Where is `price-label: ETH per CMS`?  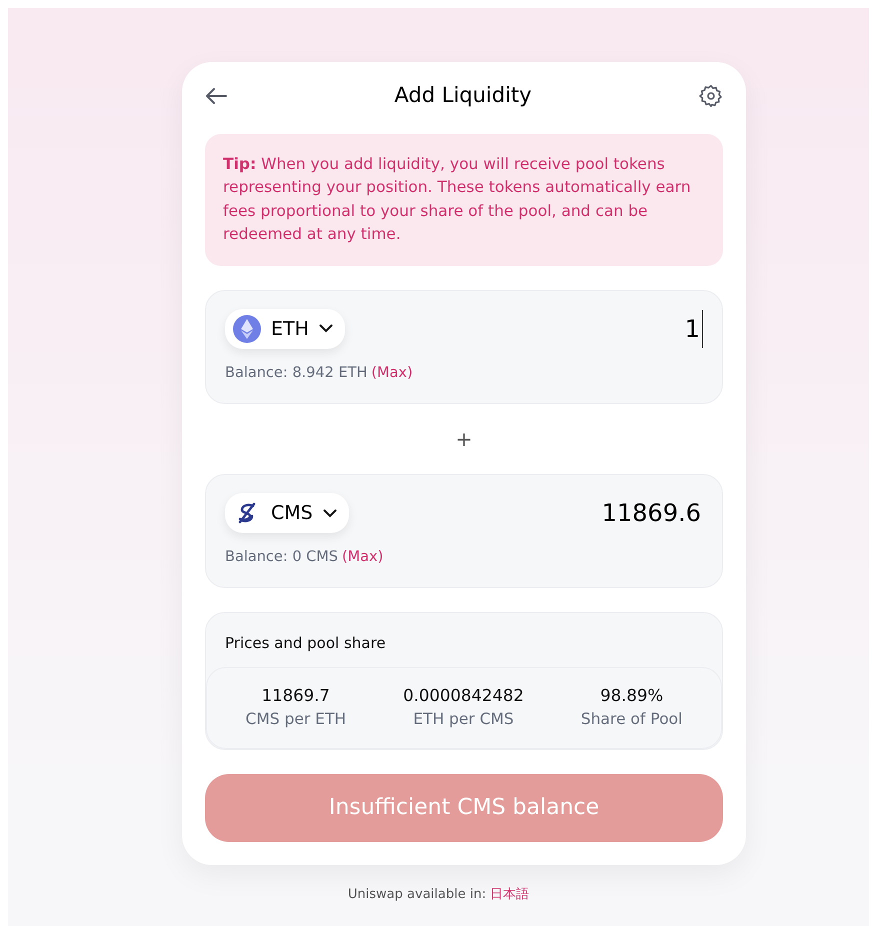
price-label: ETH per CMS is located at coordinates (463, 719).